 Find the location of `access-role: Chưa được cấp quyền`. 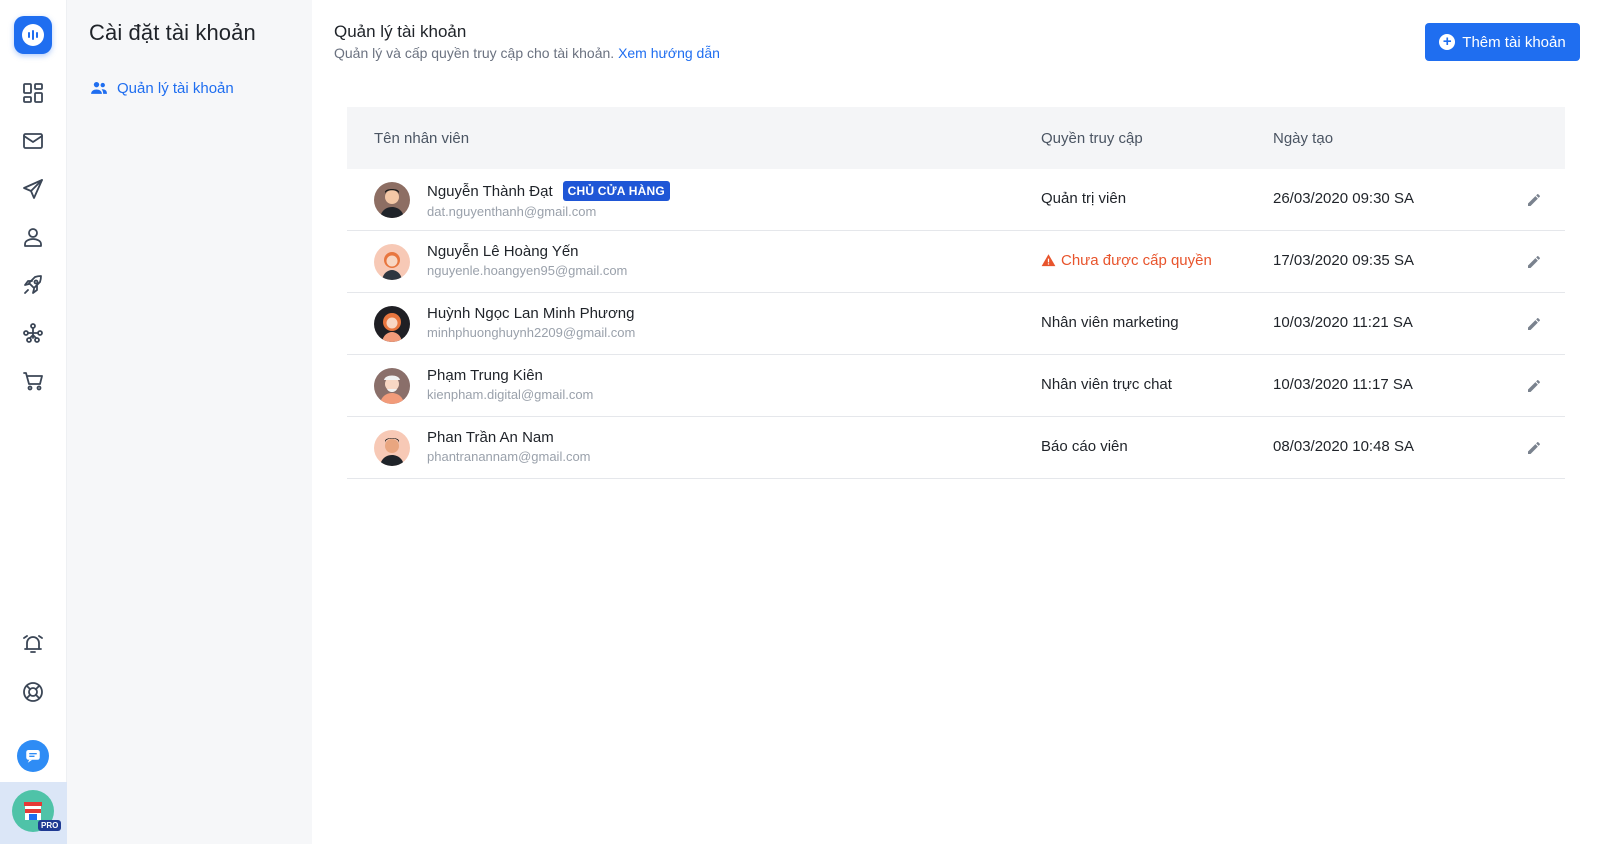

access-role: Chưa được cấp quyền is located at coordinates (1136, 260).